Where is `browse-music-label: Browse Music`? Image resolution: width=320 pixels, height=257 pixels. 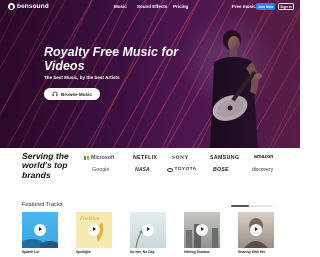
browse-music-label: Browse Music is located at coordinates (76, 94).